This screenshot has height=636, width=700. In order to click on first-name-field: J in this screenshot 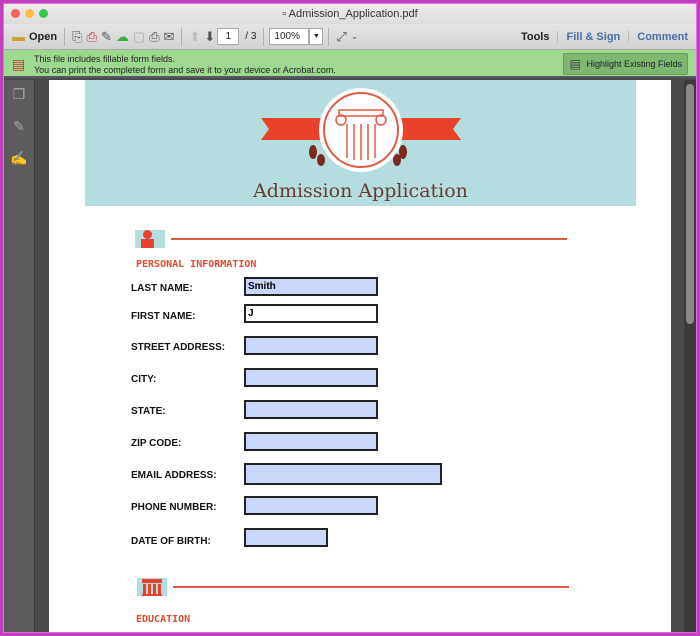, I will do `click(311, 313)`.